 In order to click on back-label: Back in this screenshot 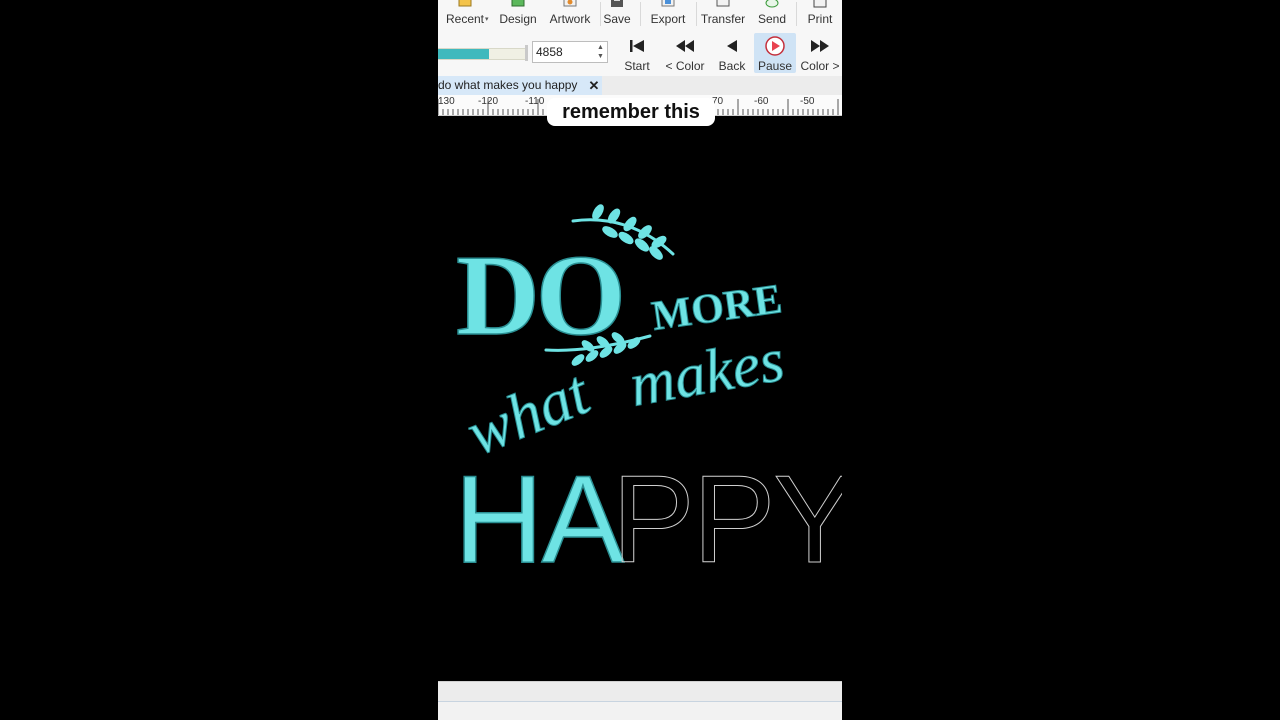, I will do `click(732, 66)`.